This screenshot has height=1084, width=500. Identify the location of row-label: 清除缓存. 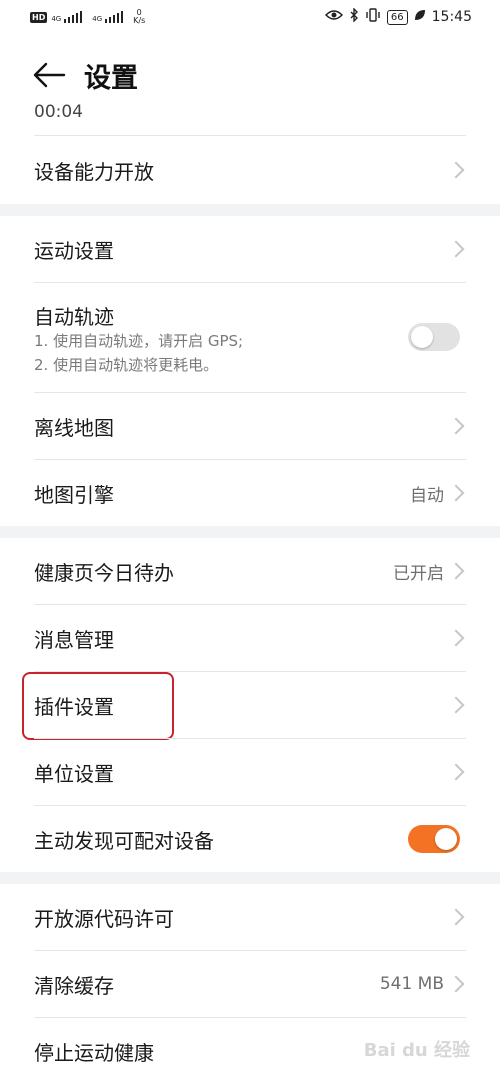
(74, 985).